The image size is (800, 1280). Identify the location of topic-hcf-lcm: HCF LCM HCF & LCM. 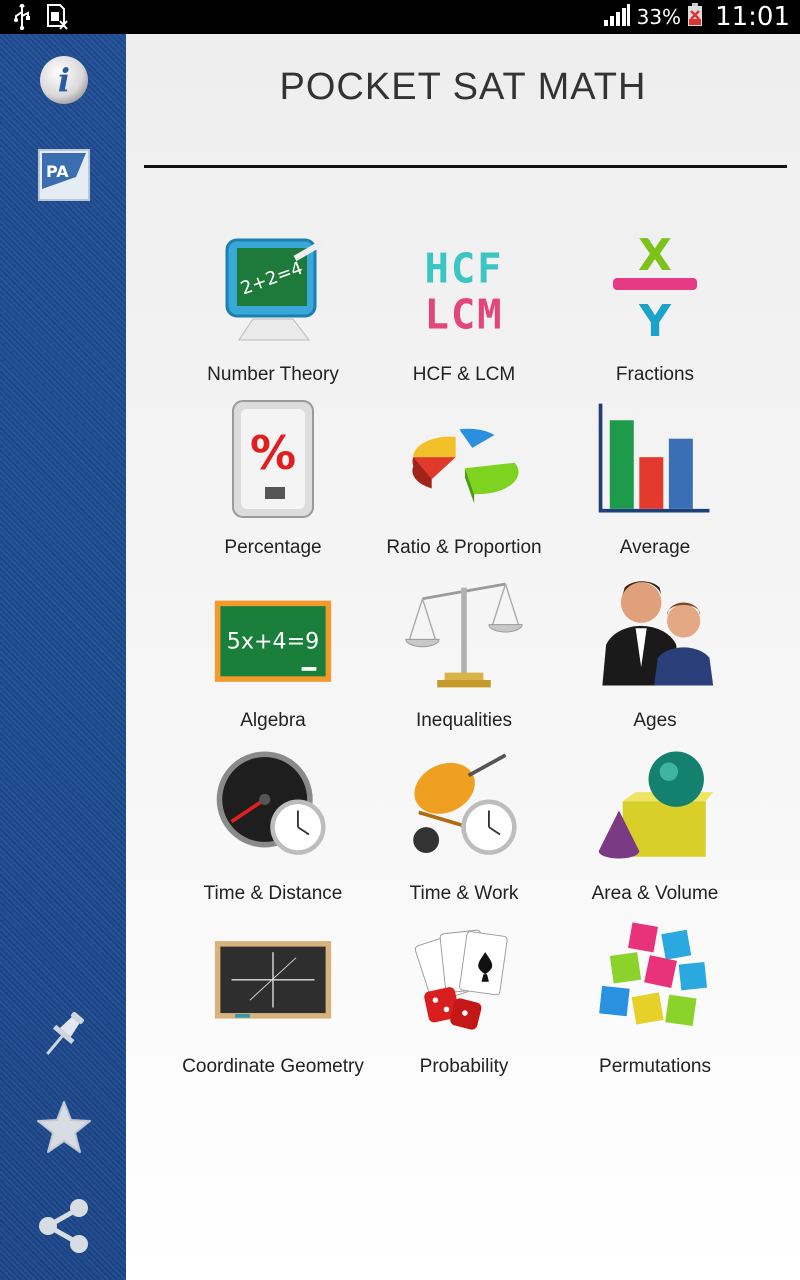
(464, 308).